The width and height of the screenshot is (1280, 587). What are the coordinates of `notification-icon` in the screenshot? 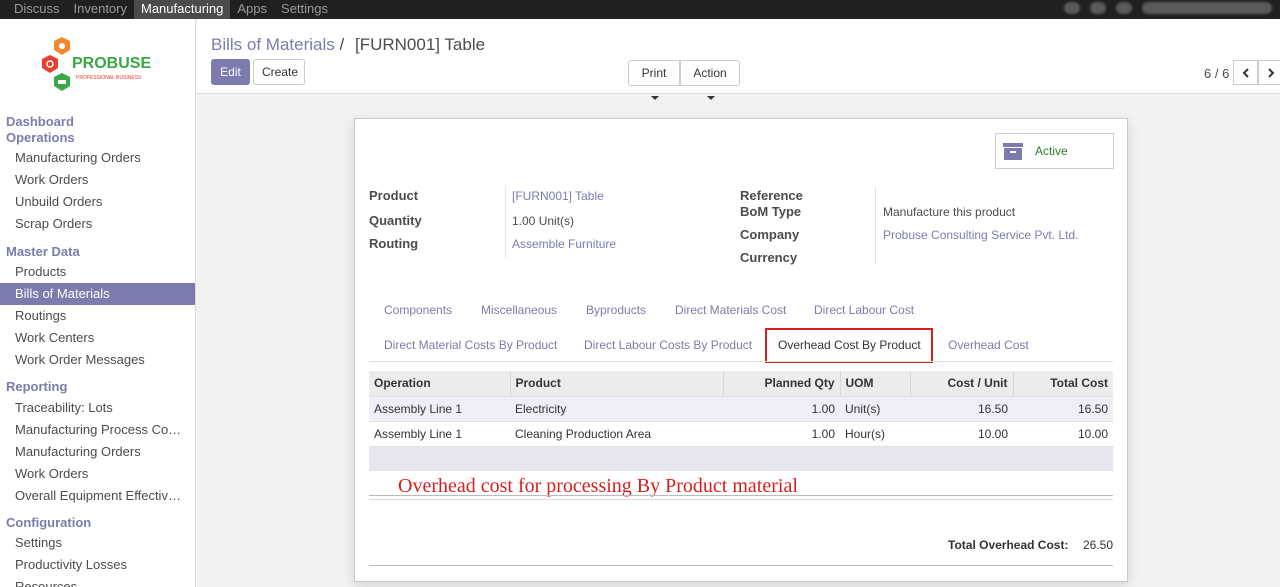 It's located at (1124, 8).